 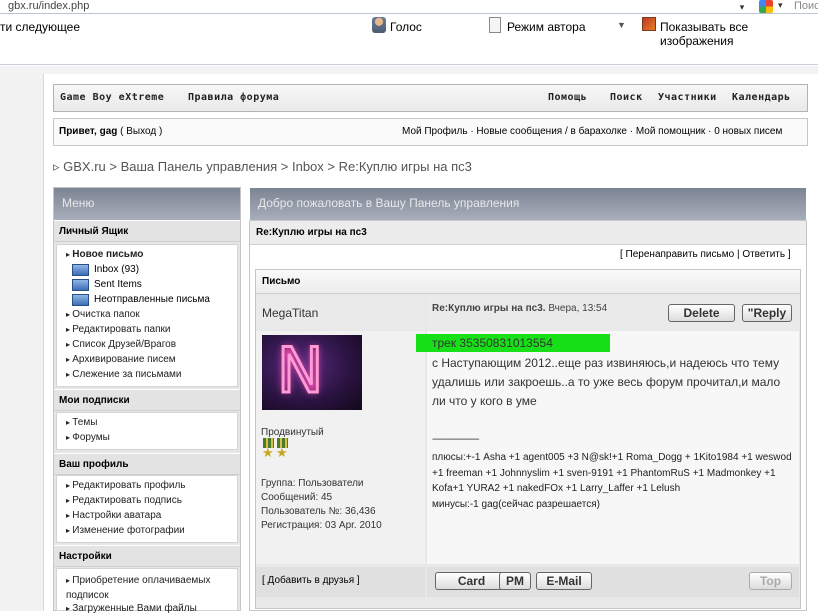 I want to click on page-icon, so click(x=495, y=25).